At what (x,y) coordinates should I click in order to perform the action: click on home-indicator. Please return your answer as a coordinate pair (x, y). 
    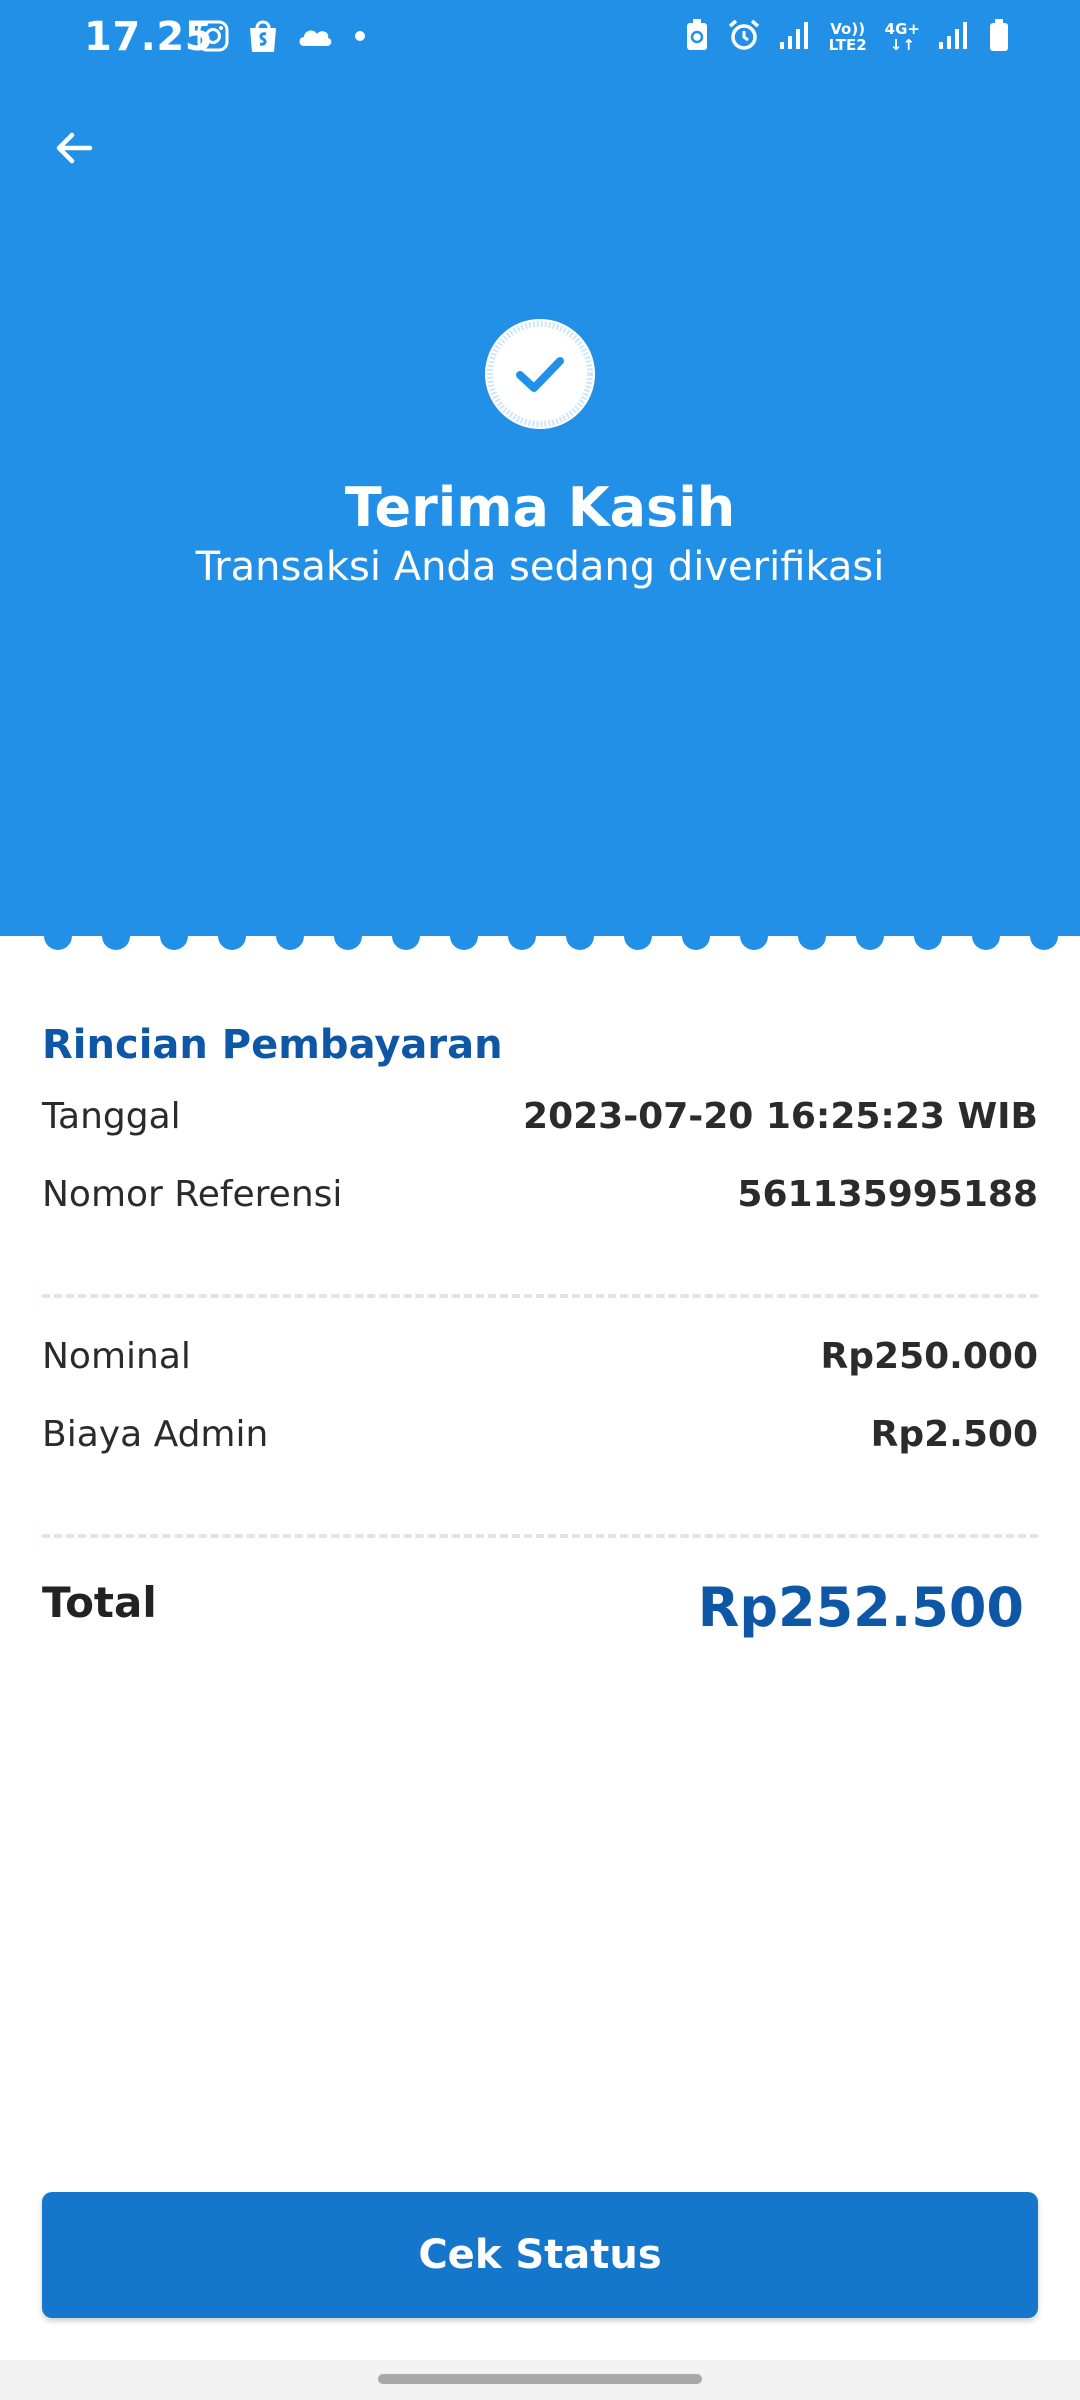
    Looking at the image, I should click on (540, 2379).